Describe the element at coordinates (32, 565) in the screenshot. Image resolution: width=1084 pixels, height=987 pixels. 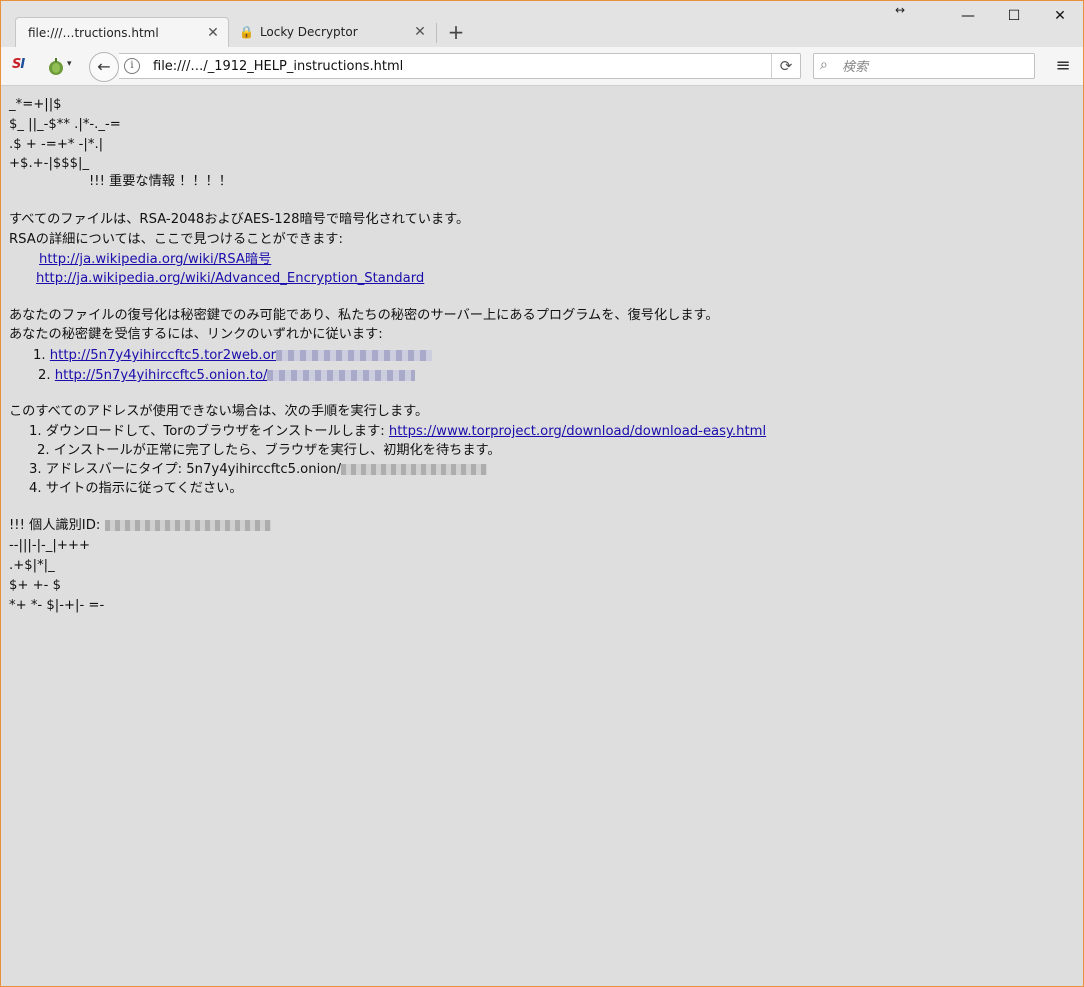
I see `ascii-art-line: .+$|*|_` at that location.